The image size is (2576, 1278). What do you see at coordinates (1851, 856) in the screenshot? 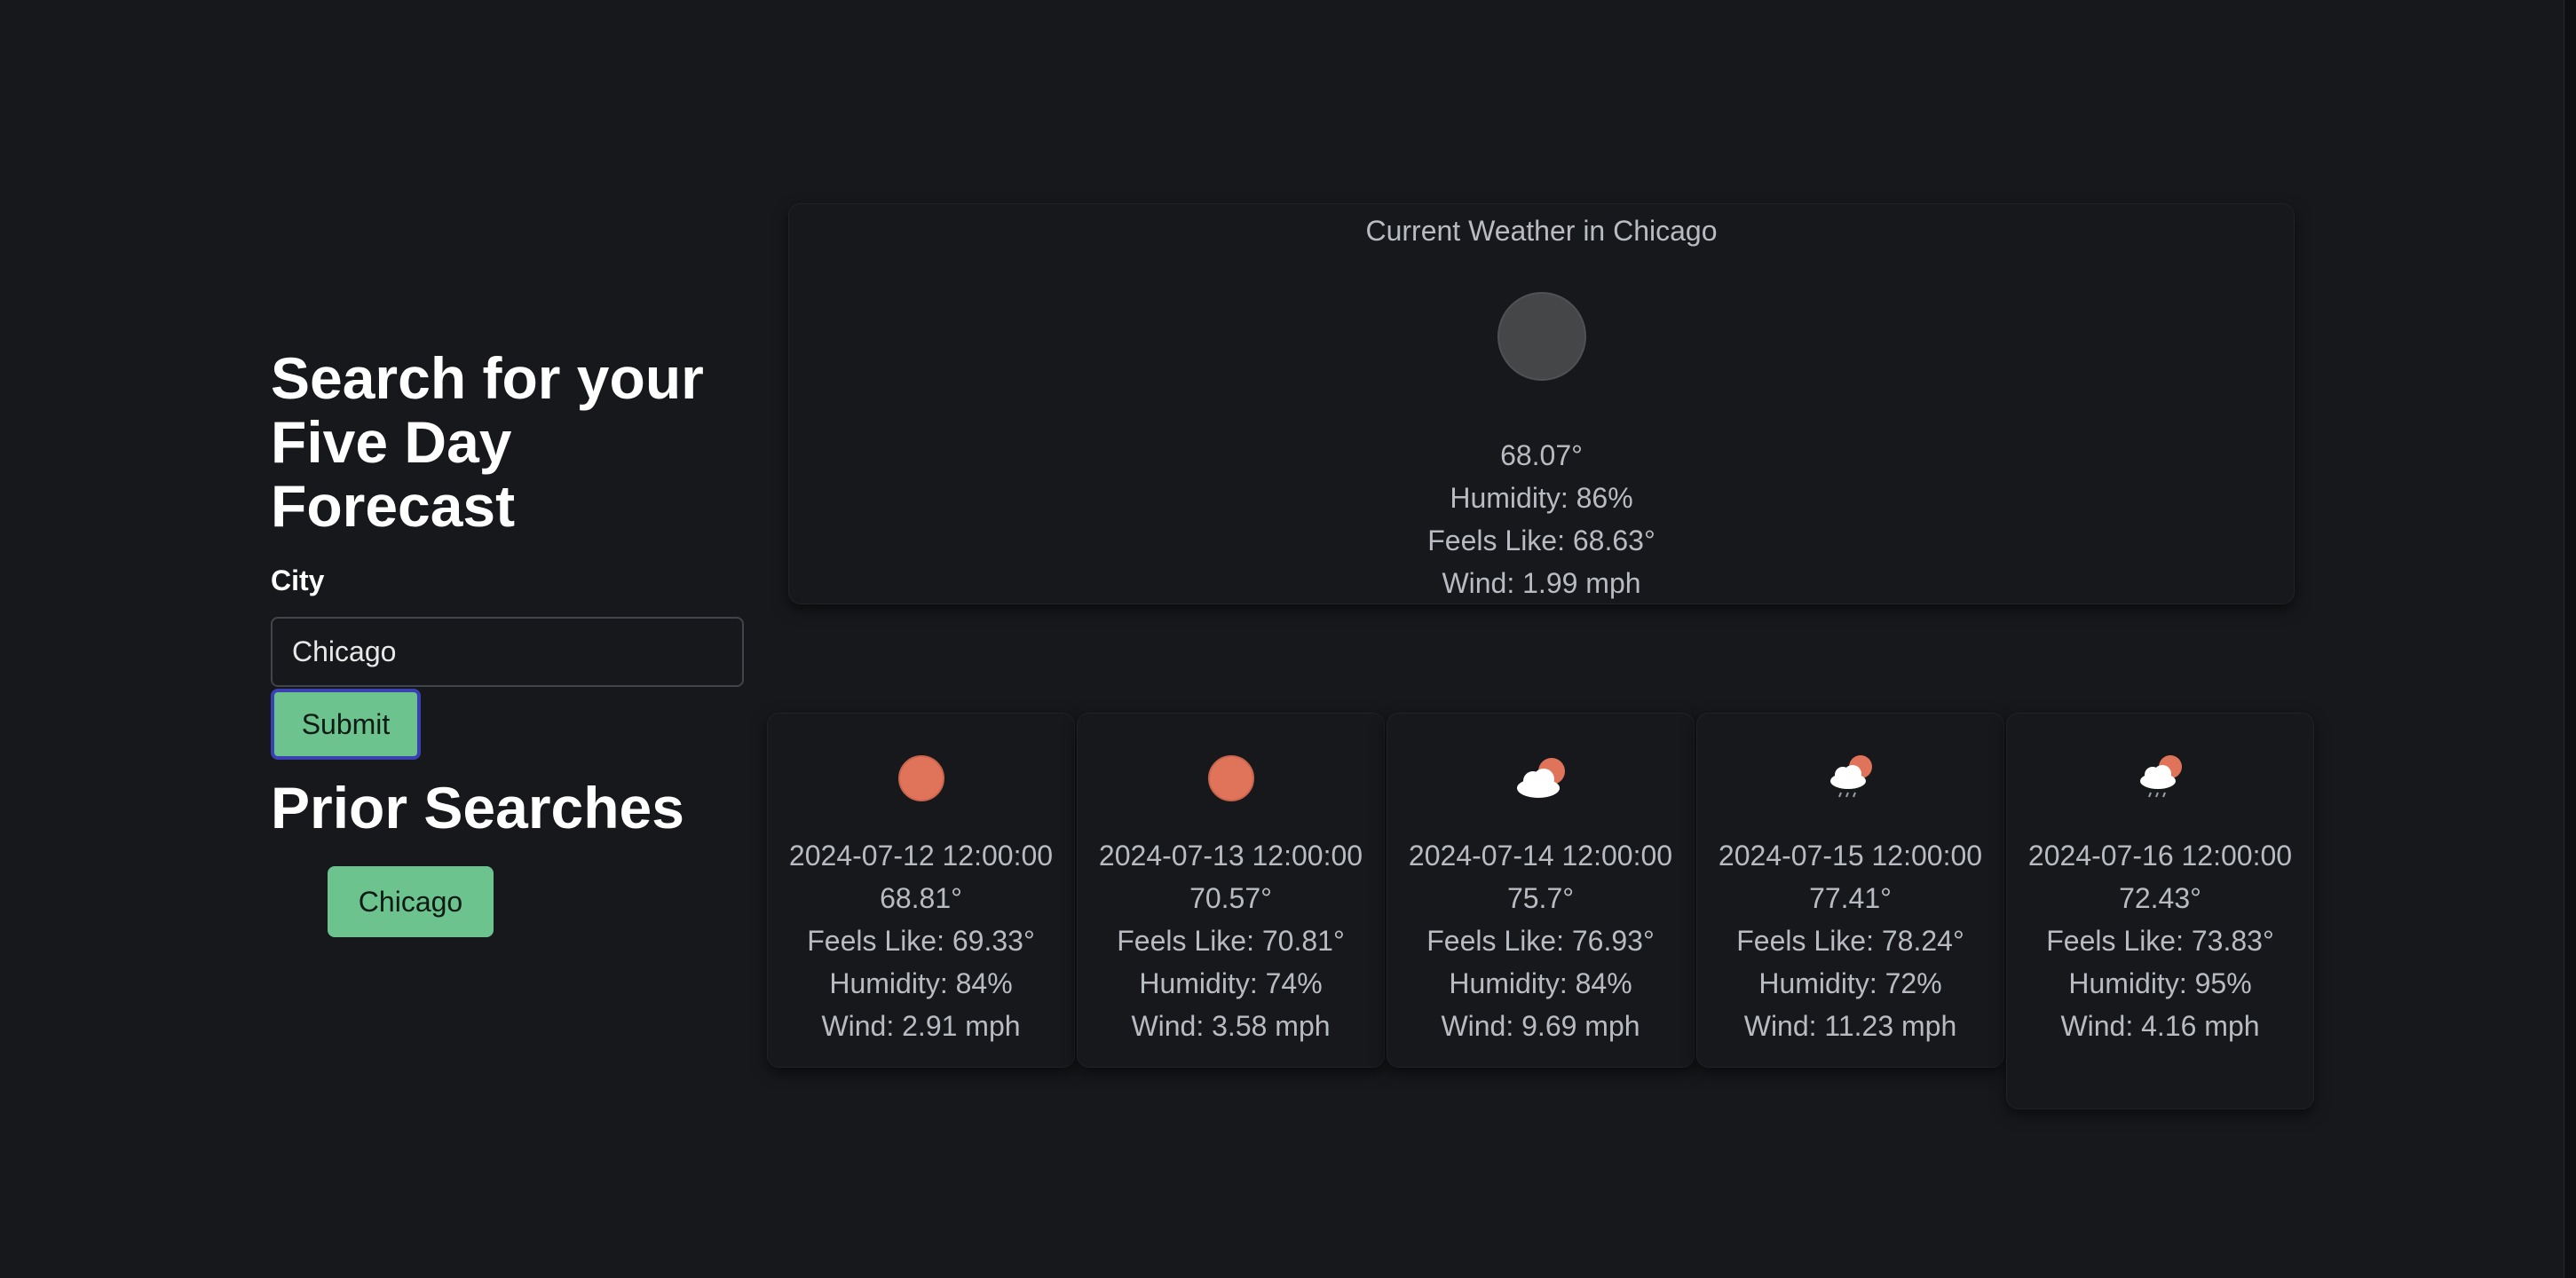
I see `forecast-date: 2024-07-15 12:00:00` at bounding box center [1851, 856].